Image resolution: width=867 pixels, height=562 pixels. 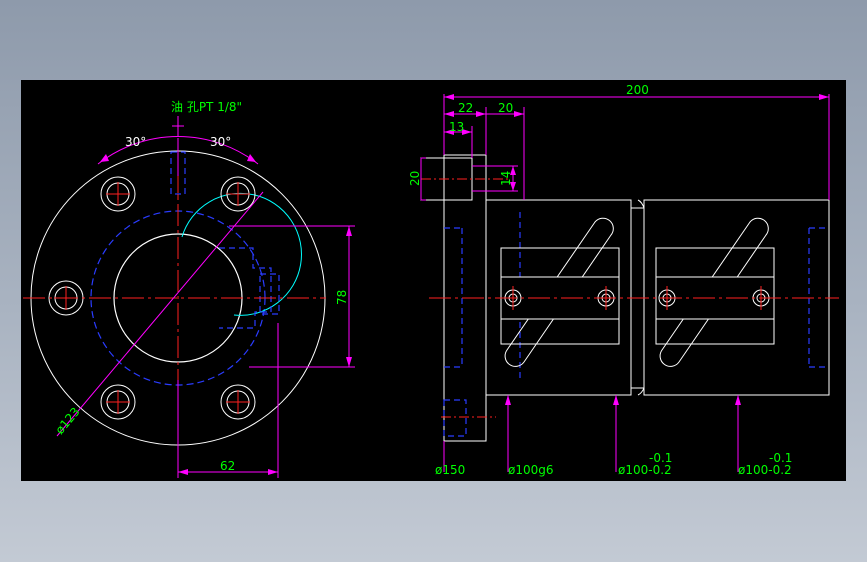 What do you see at coordinates (206, 107) in the screenshot?
I see `oil-hole-label: 油 孔PT 1/8"` at bounding box center [206, 107].